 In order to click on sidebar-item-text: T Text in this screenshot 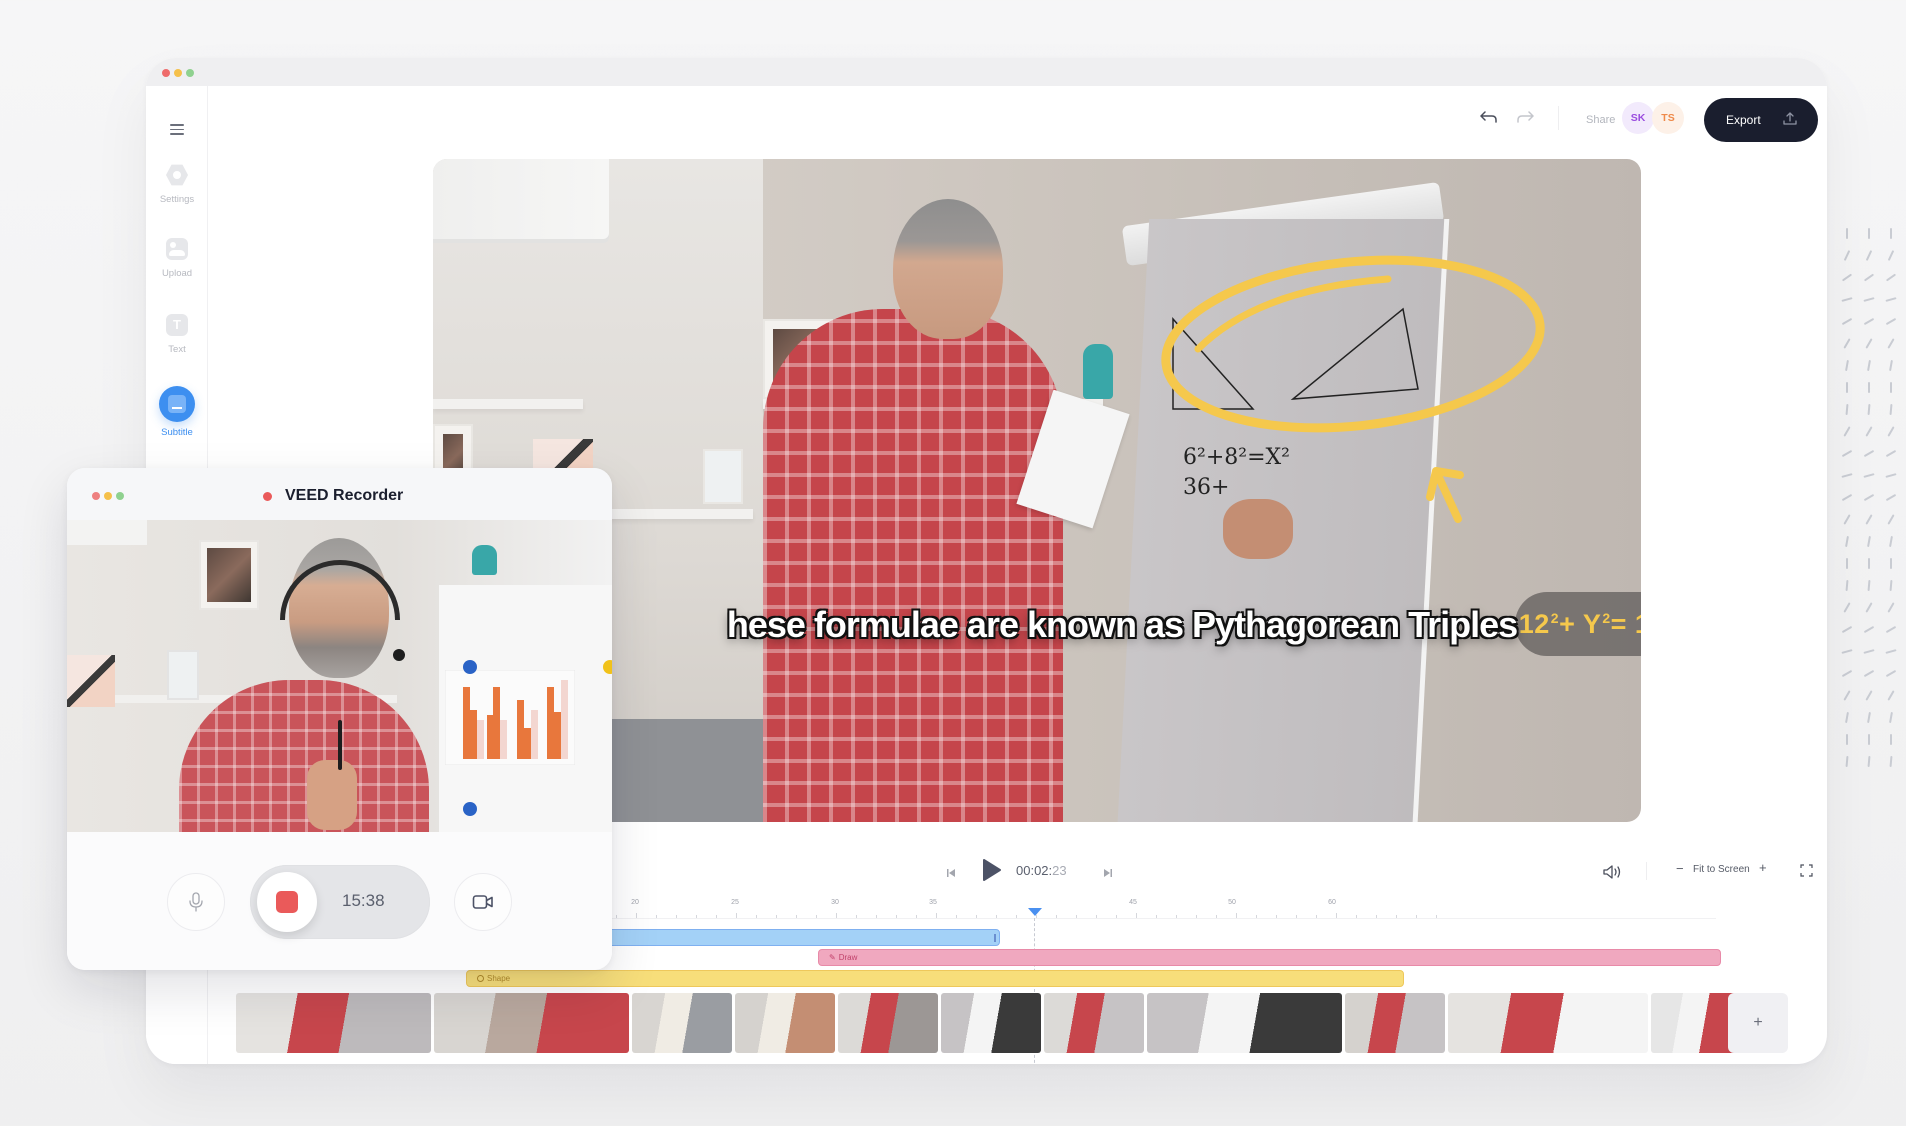, I will do `click(177, 334)`.